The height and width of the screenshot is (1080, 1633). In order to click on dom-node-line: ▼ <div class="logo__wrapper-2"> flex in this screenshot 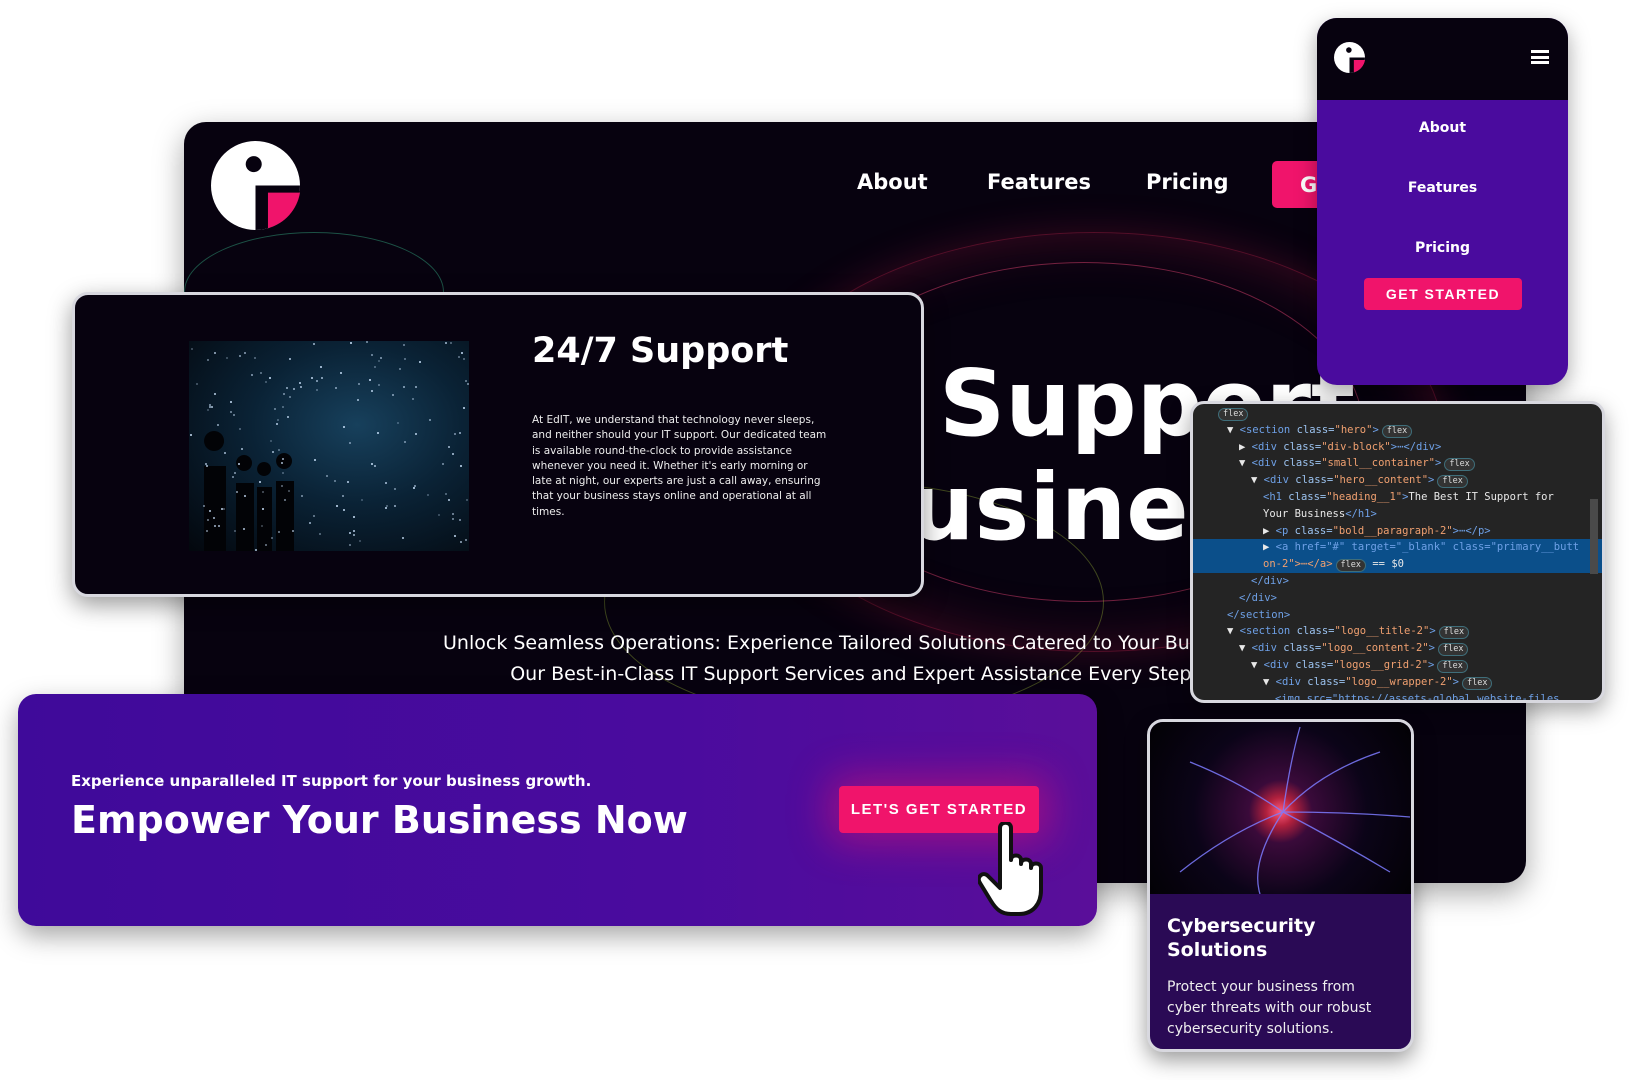, I will do `click(1397, 682)`.